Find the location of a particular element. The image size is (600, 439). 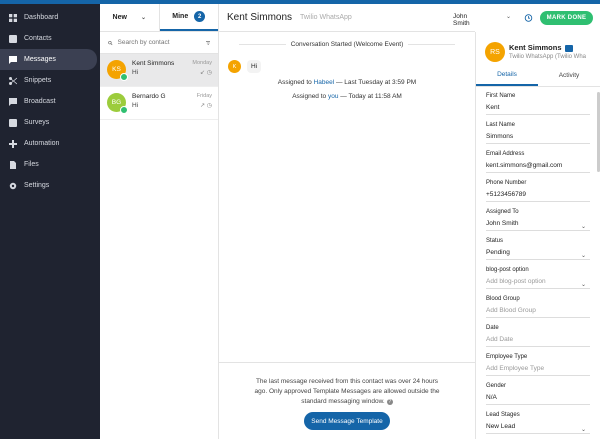

field-date: Date Add Date is located at coordinates (538, 333).